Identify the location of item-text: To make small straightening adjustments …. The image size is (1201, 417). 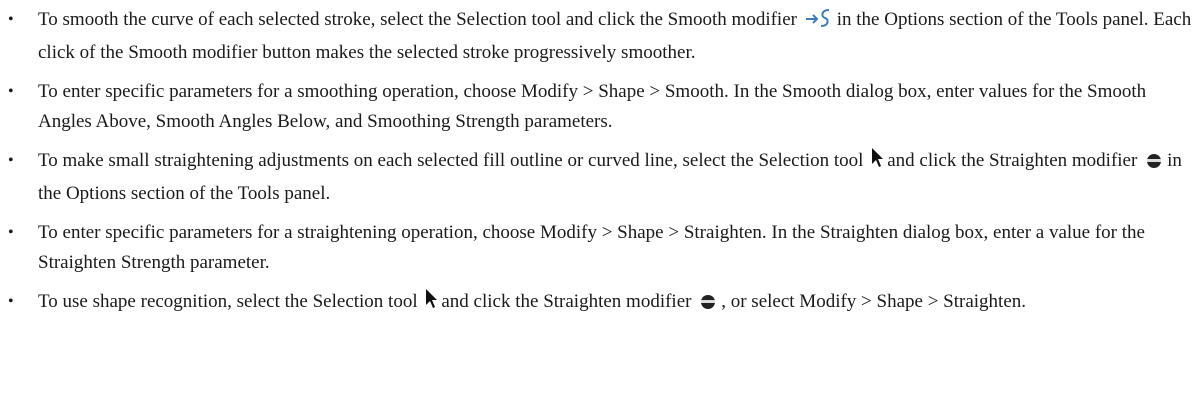
(451, 160).